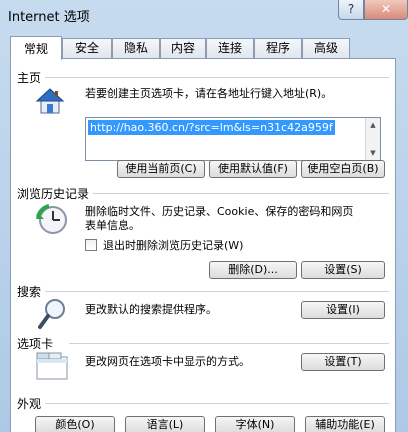  I want to click on tabs-description: 更改网页在选项卡中显示的方式。, so click(167, 361).